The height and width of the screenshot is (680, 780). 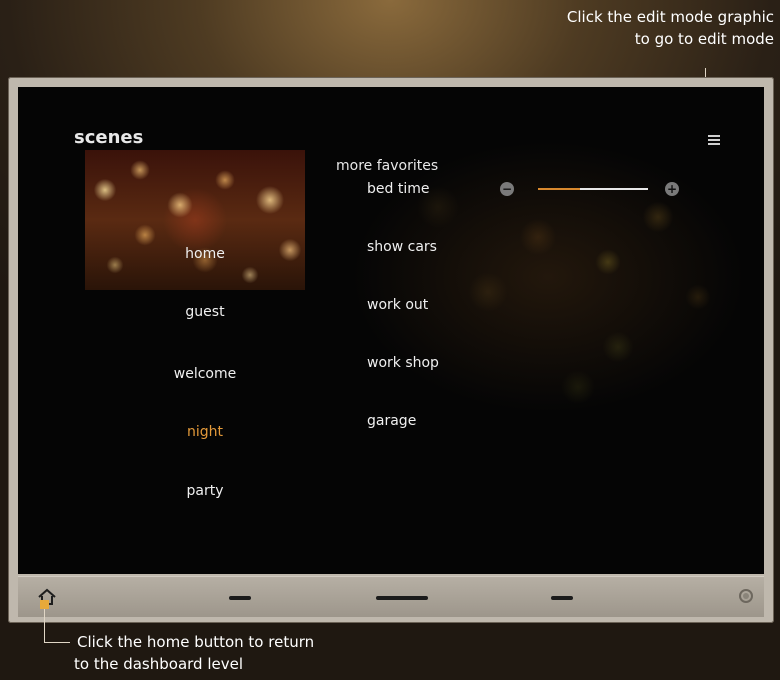 I want to click on favorite-item-show-cars: show cars, so click(x=402, y=247).